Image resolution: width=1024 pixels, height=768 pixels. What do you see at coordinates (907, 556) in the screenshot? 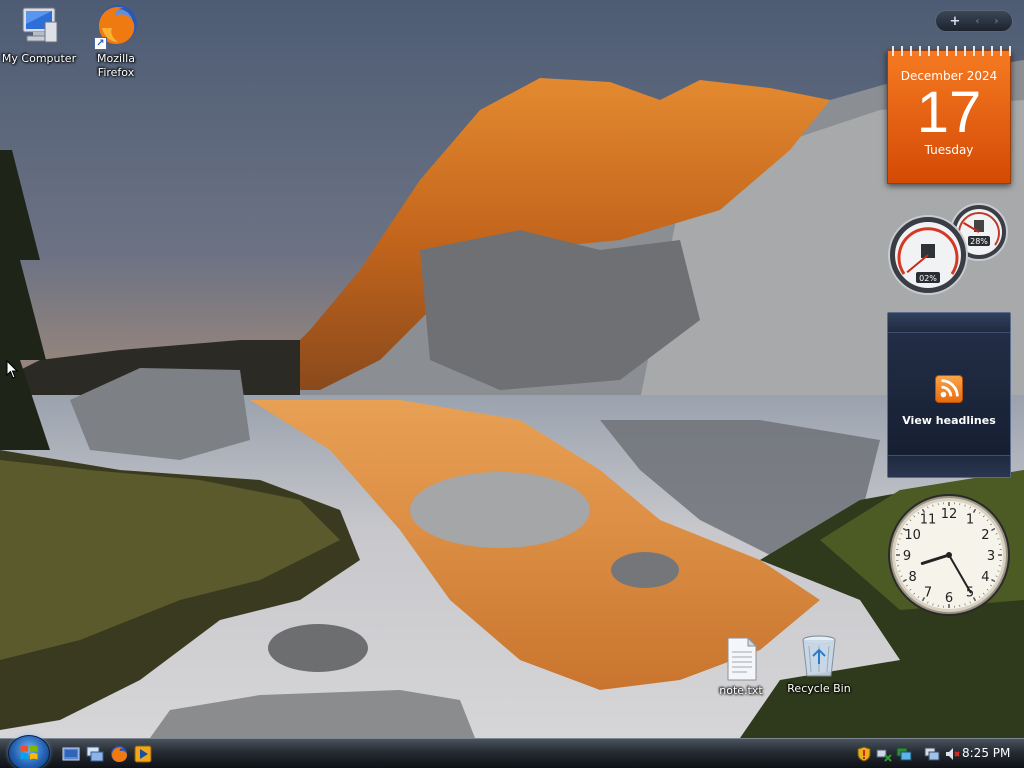
I see `clock-numeral: 9` at bounding box center [907, 556].